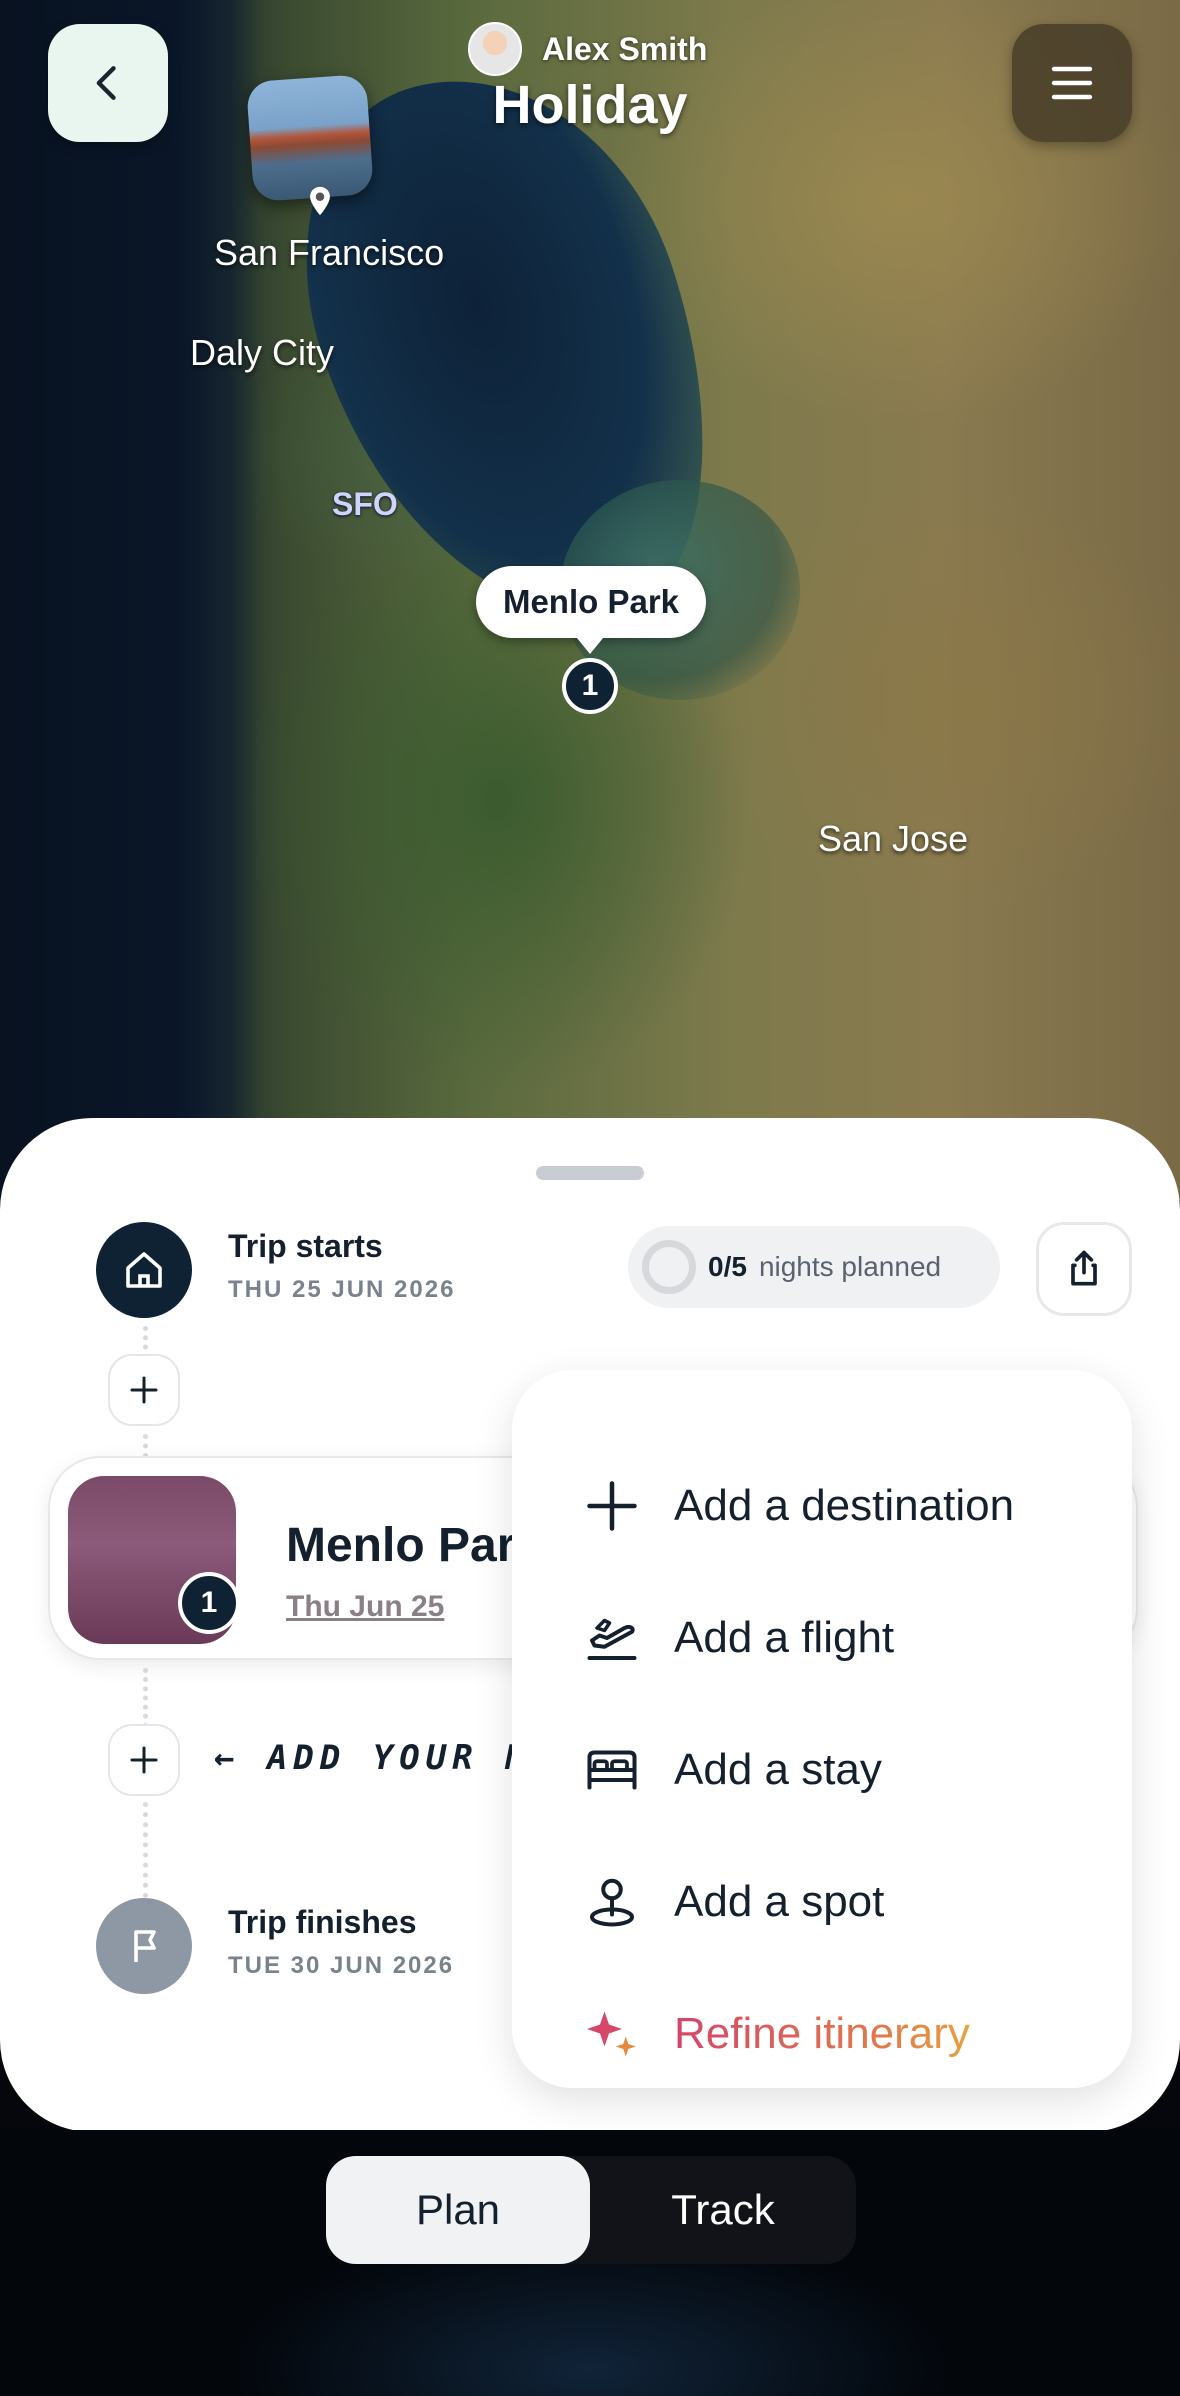  I want to click on menu-item-label: Add a destination, so click(844, 1505).